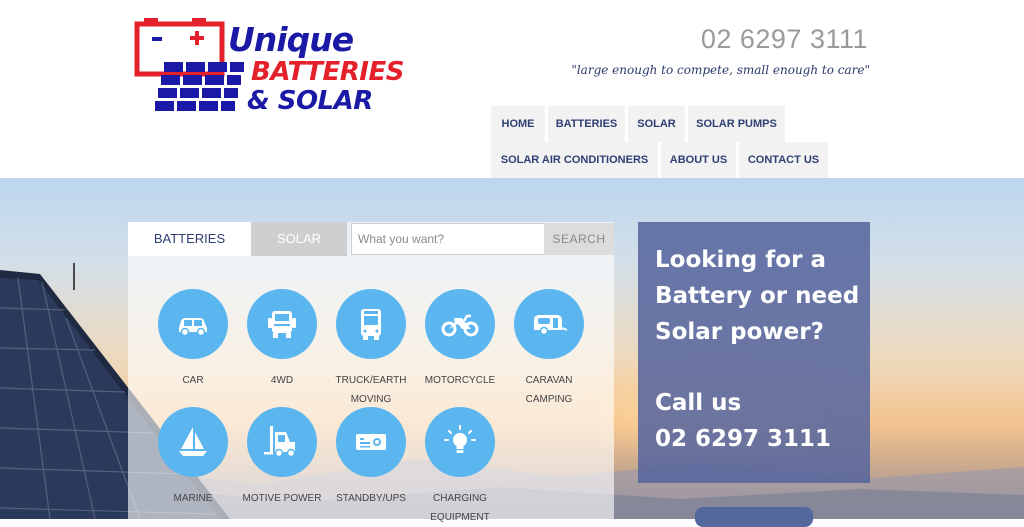  What do you see at coordinates (743, 421) in the screenshot?
I see `cta-call-us: Call us 02 6297 3111` at bounding box center [743, 421].